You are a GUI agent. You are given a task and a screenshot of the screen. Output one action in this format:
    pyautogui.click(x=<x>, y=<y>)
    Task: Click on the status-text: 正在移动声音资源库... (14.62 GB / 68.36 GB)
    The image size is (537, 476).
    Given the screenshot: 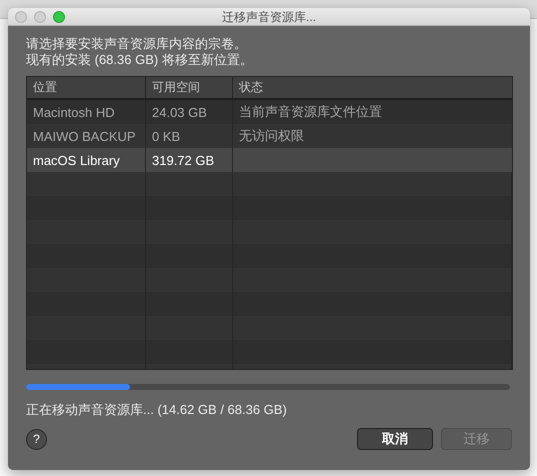 What is the action you would take?
    pyautogui.click(x=156, y=410)
    